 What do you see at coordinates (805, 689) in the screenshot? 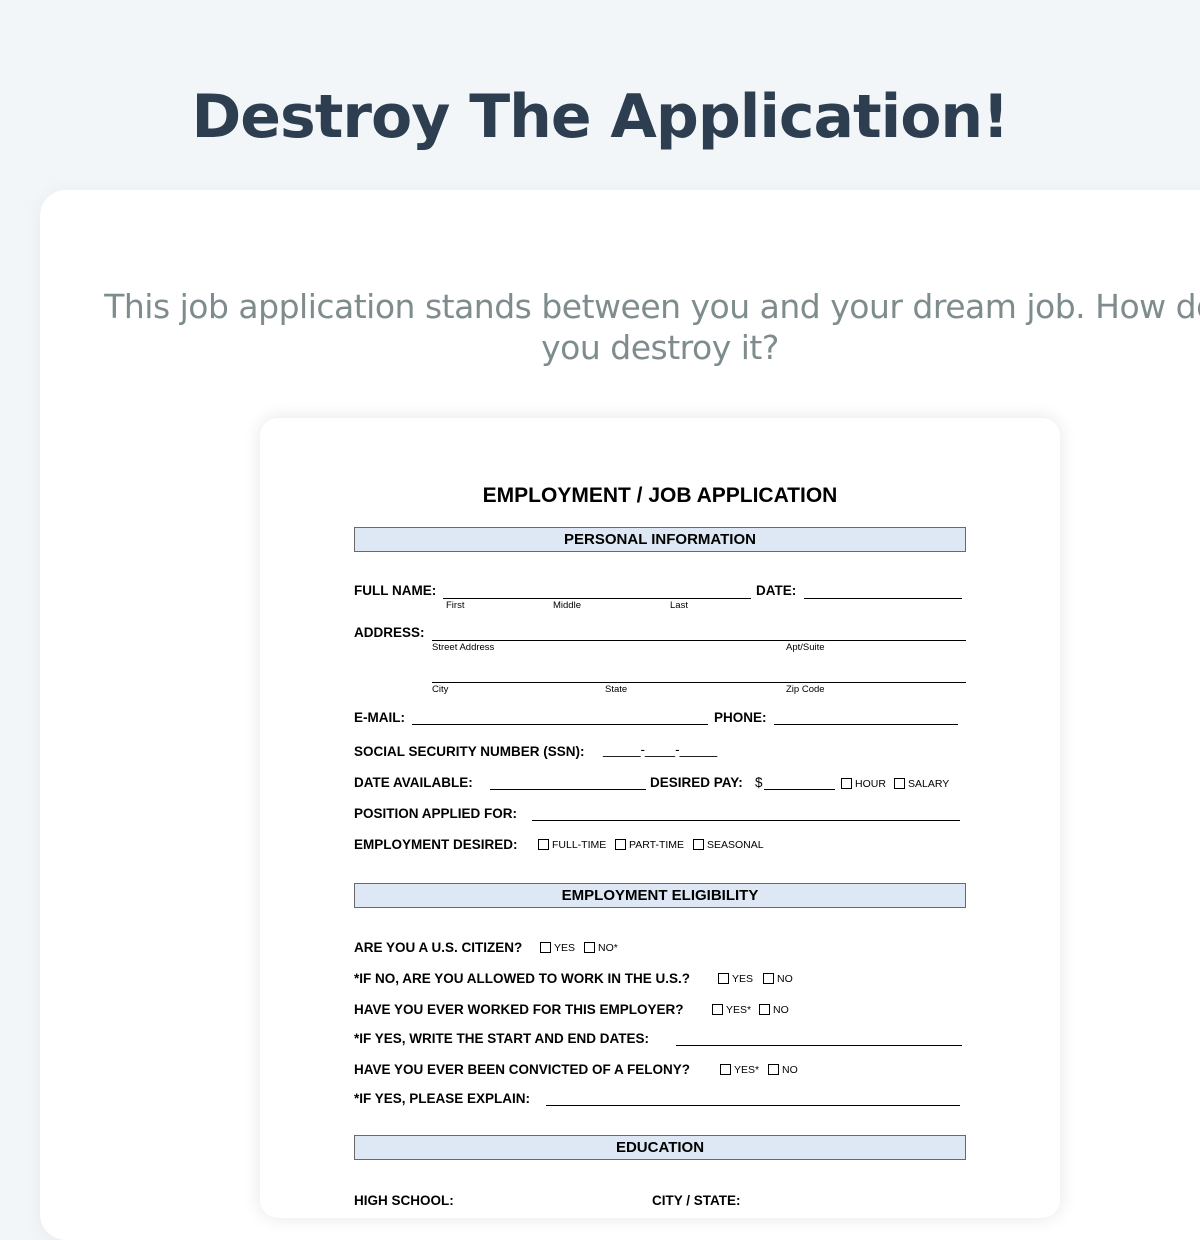
I see `zip-caption: Zip Code` at bounding box center [805, 689].